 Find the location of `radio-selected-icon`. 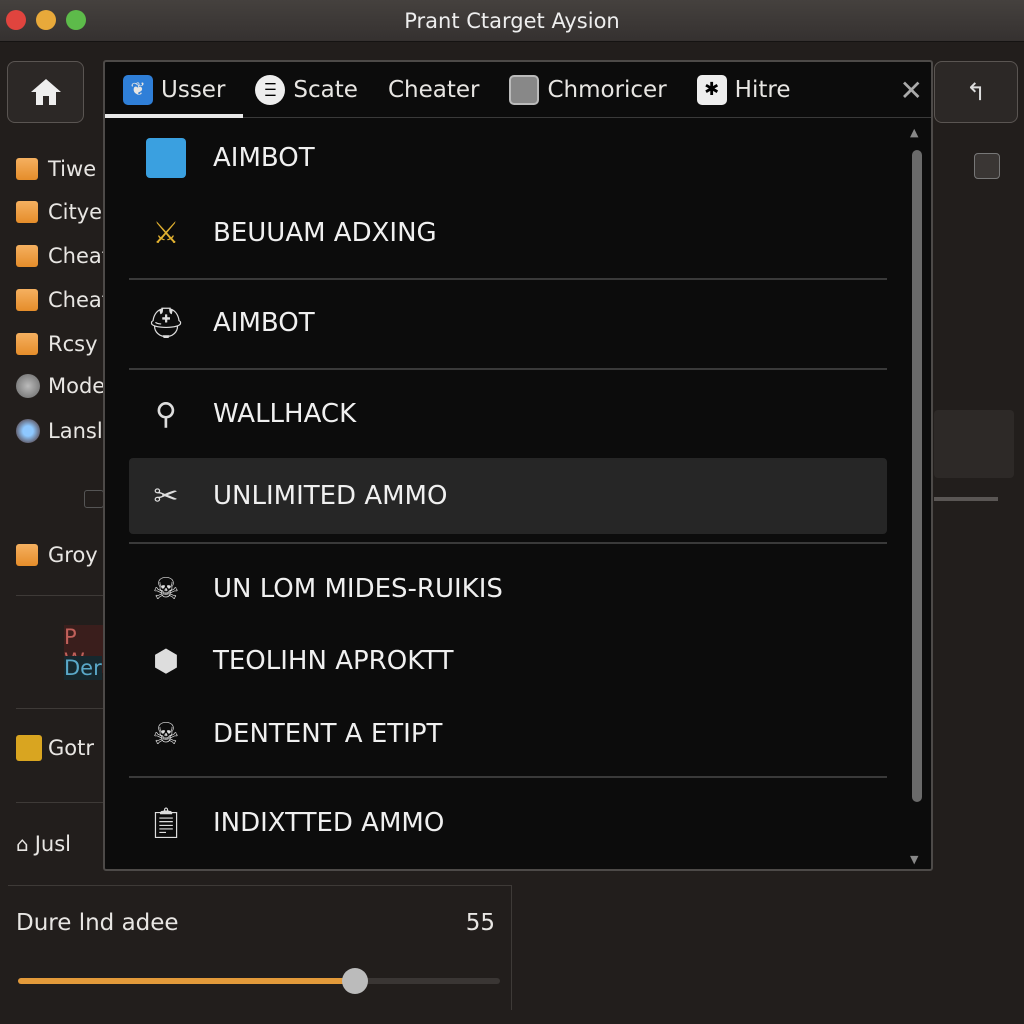

radio-selected-icon is located at coordinates (28, 431).